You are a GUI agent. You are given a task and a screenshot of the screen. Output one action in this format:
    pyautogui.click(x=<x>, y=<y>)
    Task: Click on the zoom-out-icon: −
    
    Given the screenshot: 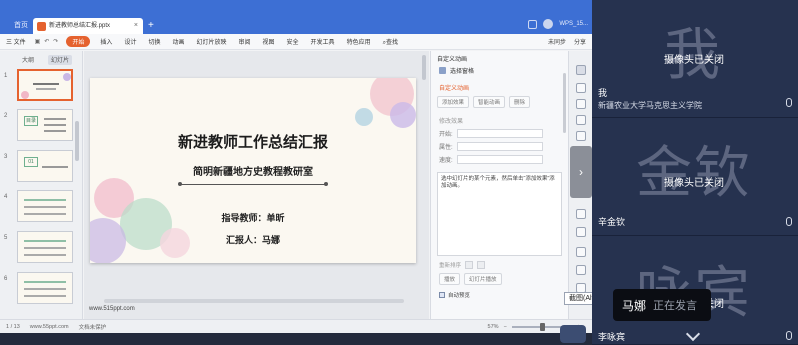 What is the action you would take?
    pyautogui.click(x=505, y=327)
    